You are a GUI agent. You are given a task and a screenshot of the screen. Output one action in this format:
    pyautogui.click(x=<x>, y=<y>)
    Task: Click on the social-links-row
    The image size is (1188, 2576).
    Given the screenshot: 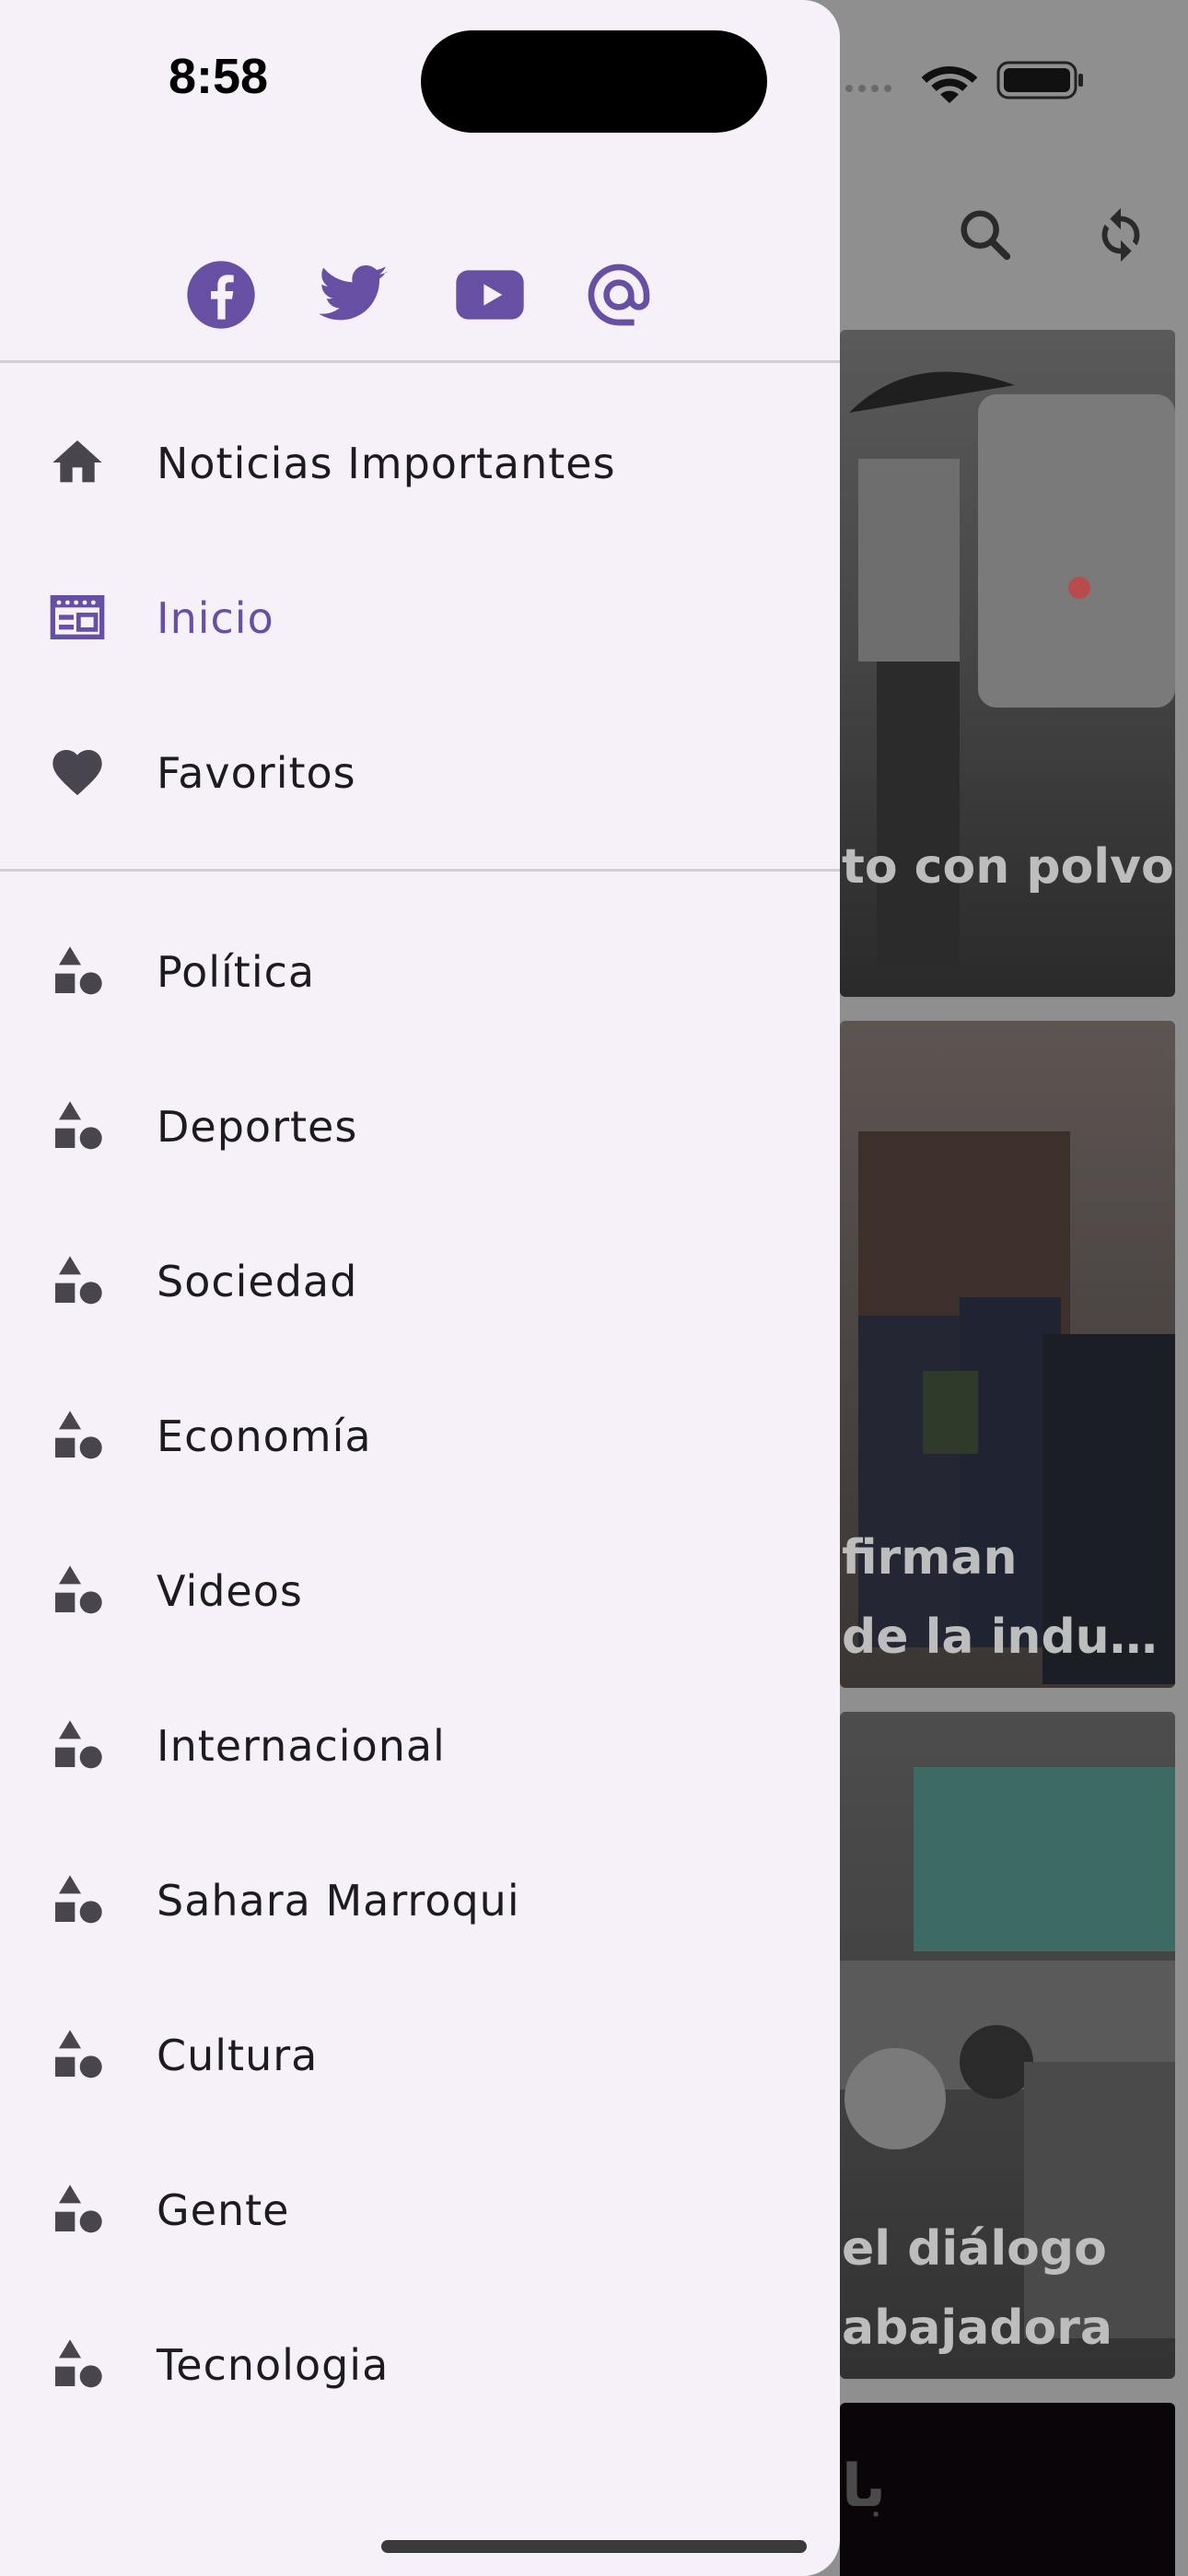 What is the action you would take?
    pyautogui.click(x=420, y=295)
    